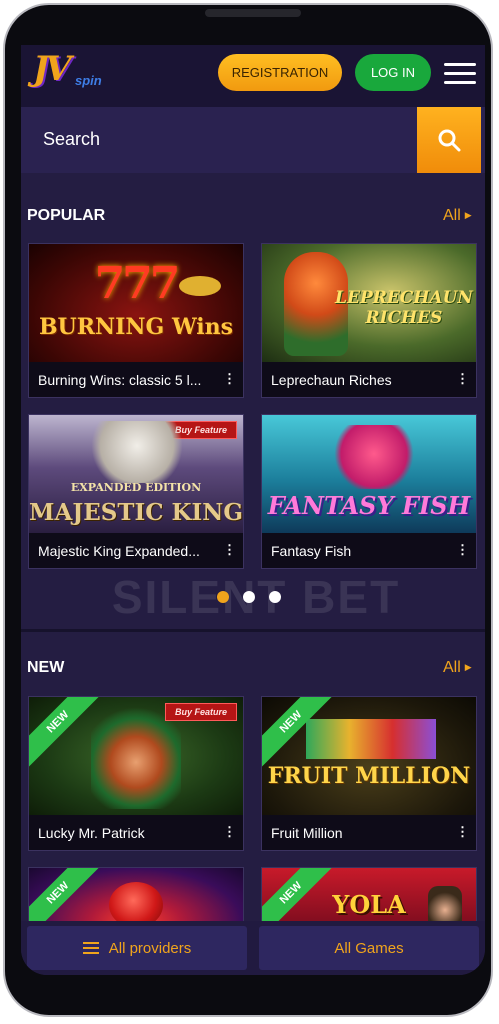 The height and width of the screenshot is (1024, 499). I want to click on game-caption: Majestic King Expanded... ⋮, so click(136, 550).